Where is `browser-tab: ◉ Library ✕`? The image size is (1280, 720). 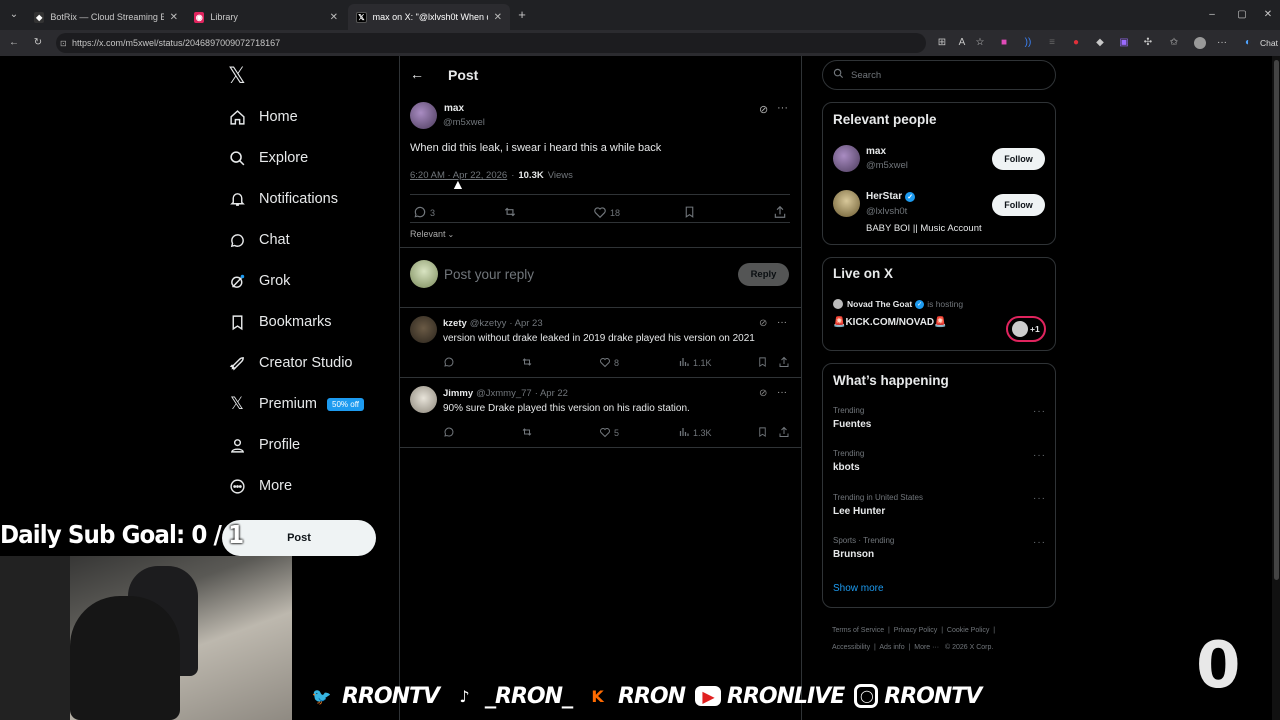 browser-tab: ◉ Library ✕ is located at coordinates (266, 17).